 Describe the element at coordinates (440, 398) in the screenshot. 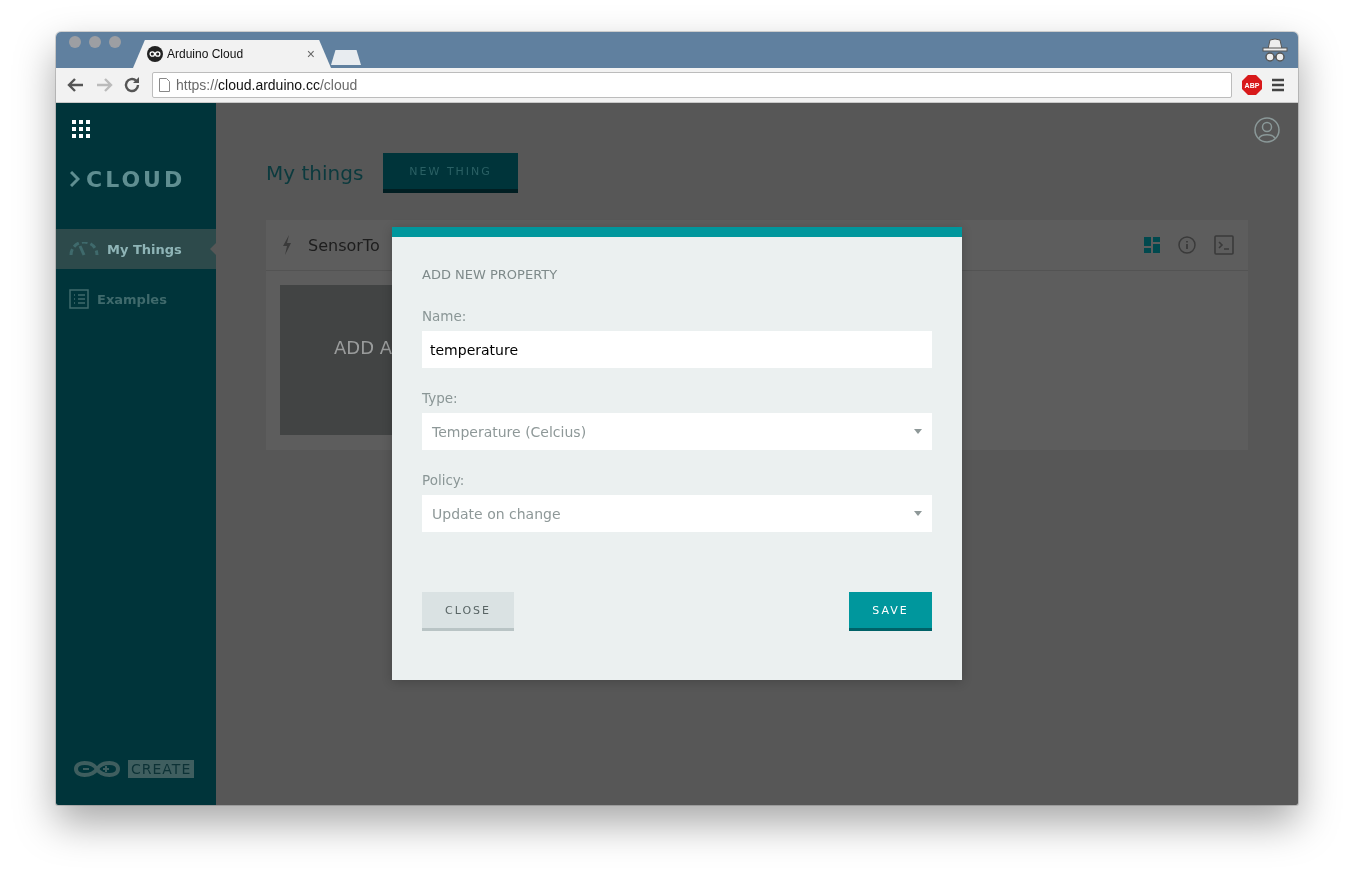

I see `field-label: Type:` at that location.